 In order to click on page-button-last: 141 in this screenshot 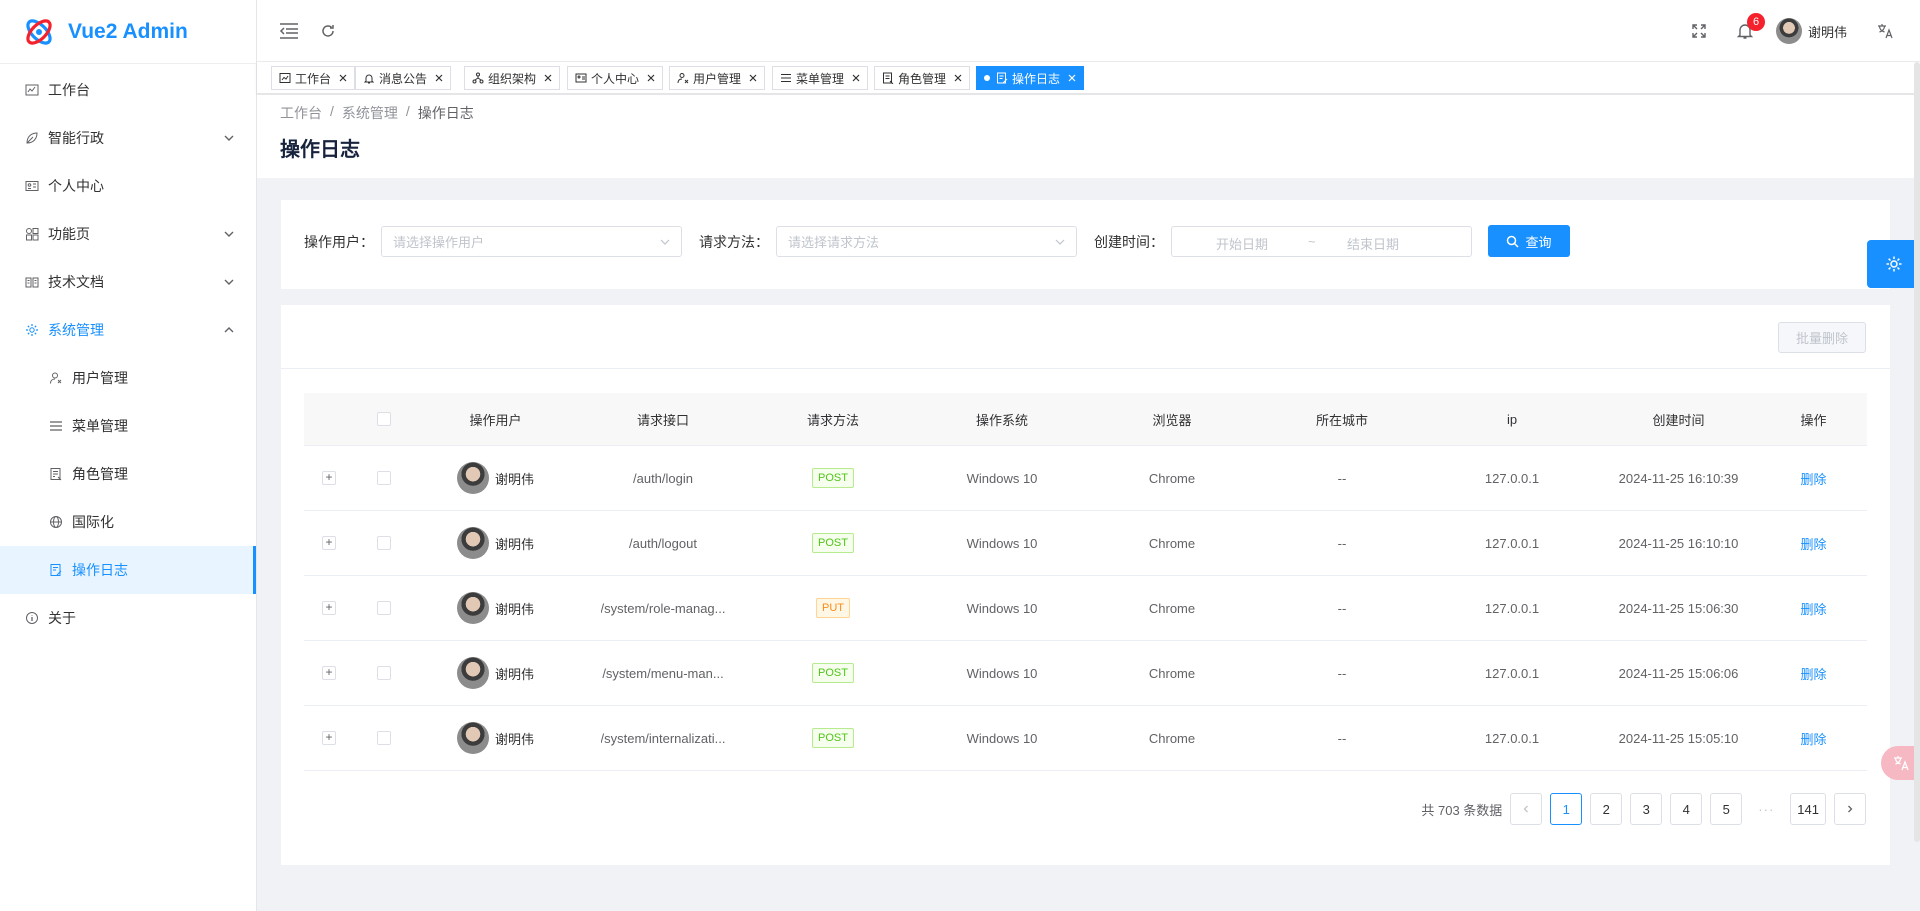, I will do `click(1808, 809)`.